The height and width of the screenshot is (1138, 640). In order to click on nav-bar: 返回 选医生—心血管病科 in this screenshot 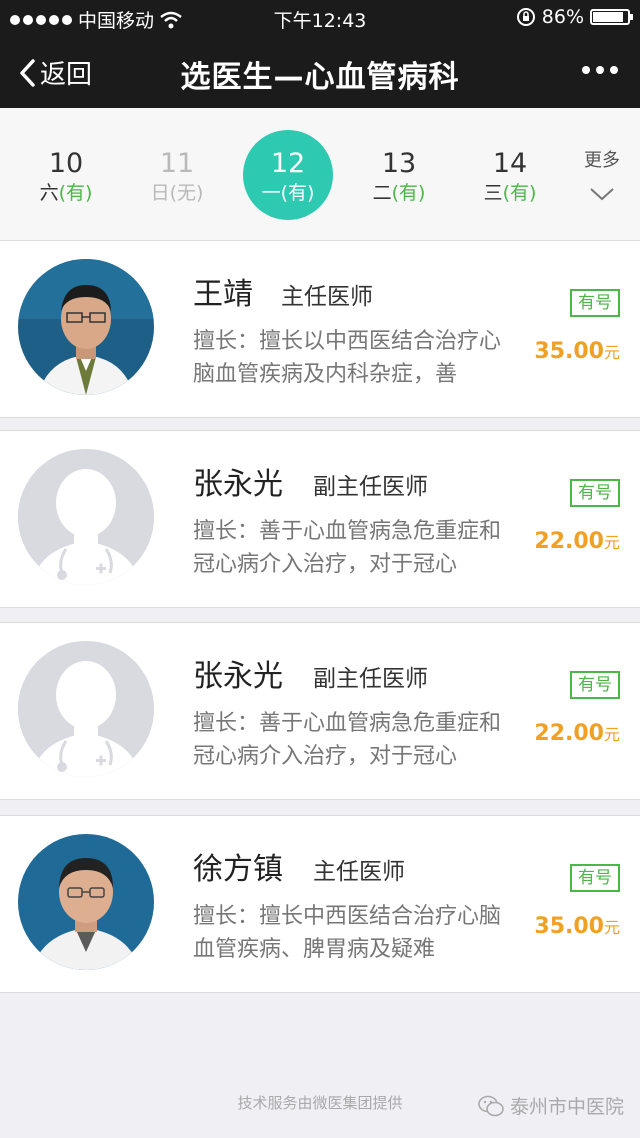, I will do `click(320, 72)`.